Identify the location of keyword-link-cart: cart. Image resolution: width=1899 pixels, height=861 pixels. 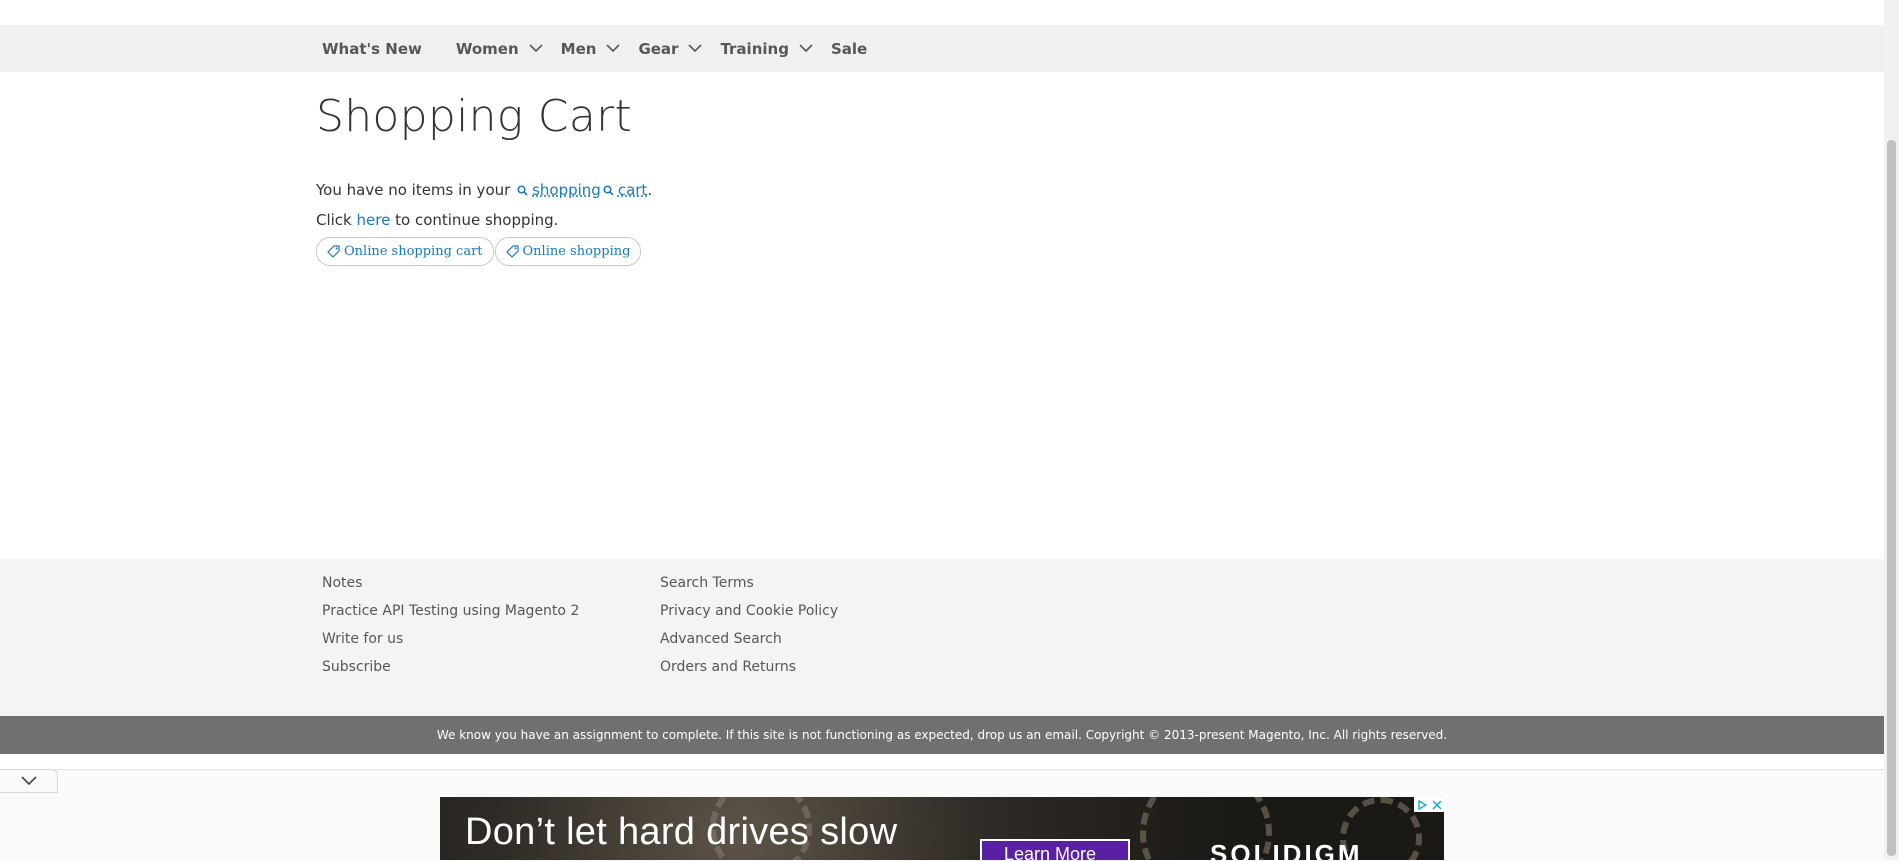
(624, 190).